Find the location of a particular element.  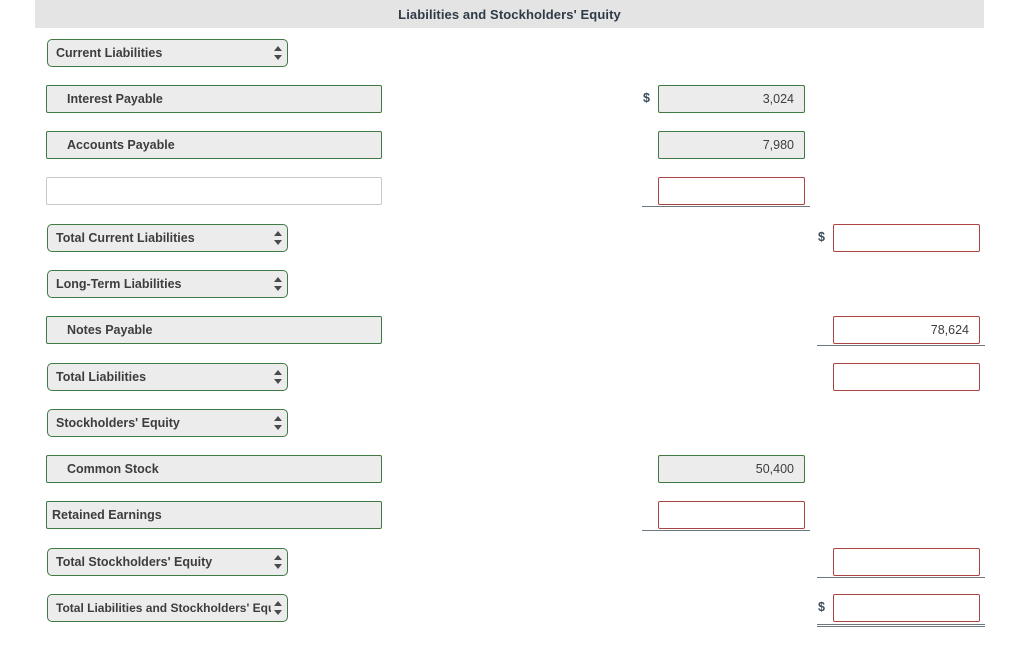

select-label: Stockholders' Equity is located at coordinates (118, 423).